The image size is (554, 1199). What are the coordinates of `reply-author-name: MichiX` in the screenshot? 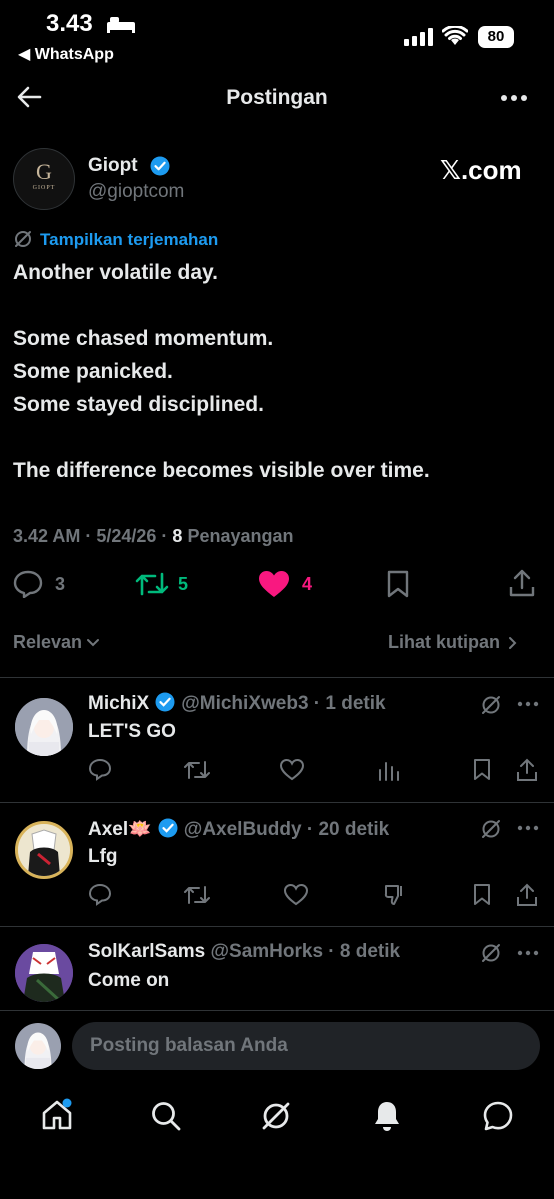 It's located at (118, 703).